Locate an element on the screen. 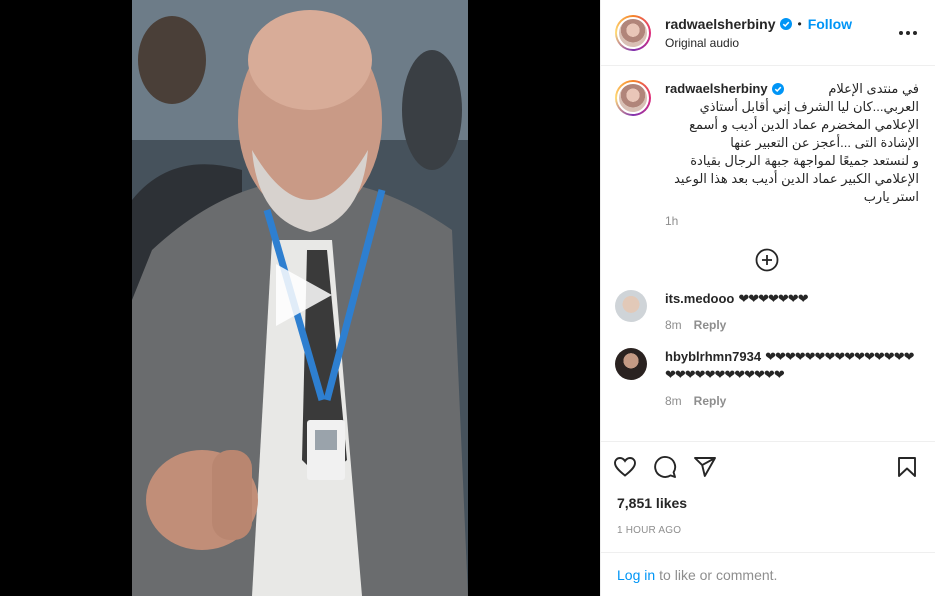 The image size is (935, 596). action-bar is located at coordinates (768, 466).